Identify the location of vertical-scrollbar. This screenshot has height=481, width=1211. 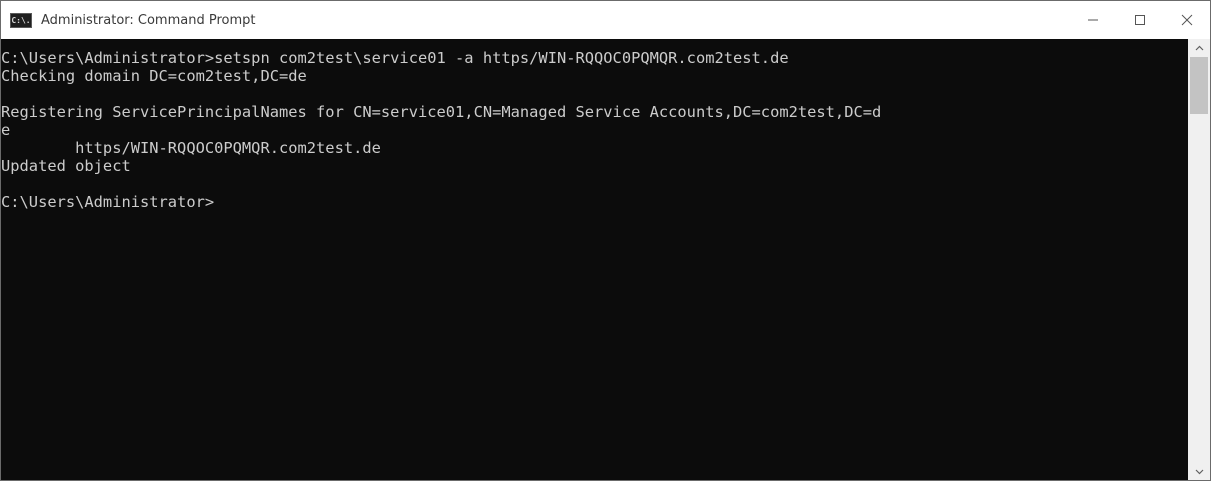
(1199, 259).